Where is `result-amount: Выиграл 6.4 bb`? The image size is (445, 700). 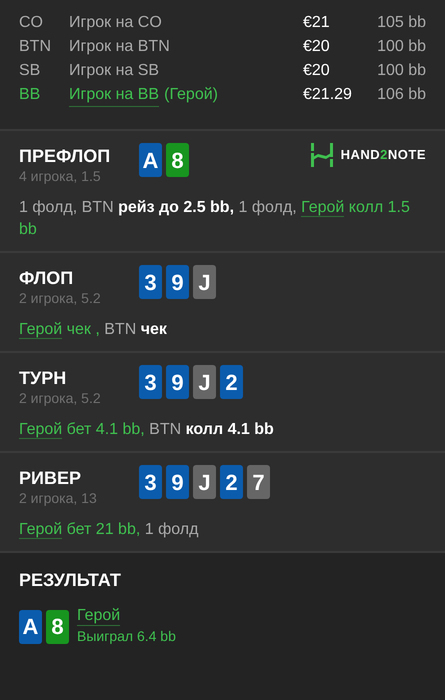
result-amount: Выиграл 6.4 bb is located at coordinates (126, 636).